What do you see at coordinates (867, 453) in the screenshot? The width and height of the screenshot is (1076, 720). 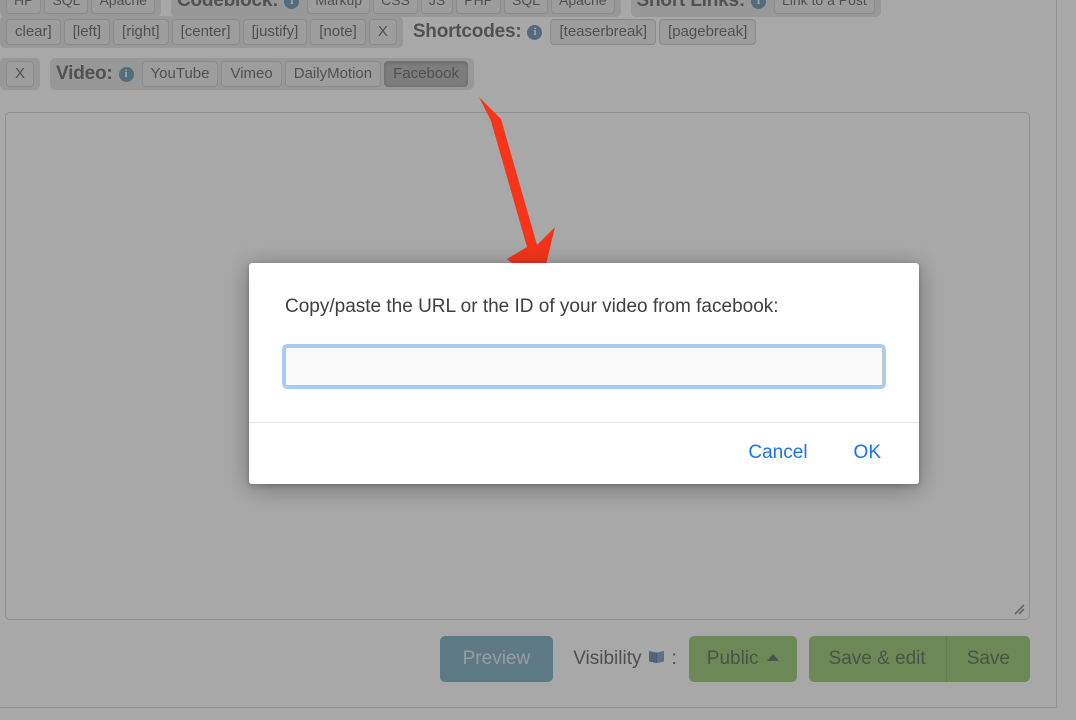 I see `dialog-ok-button: OK` at bounding box center [867, 453].